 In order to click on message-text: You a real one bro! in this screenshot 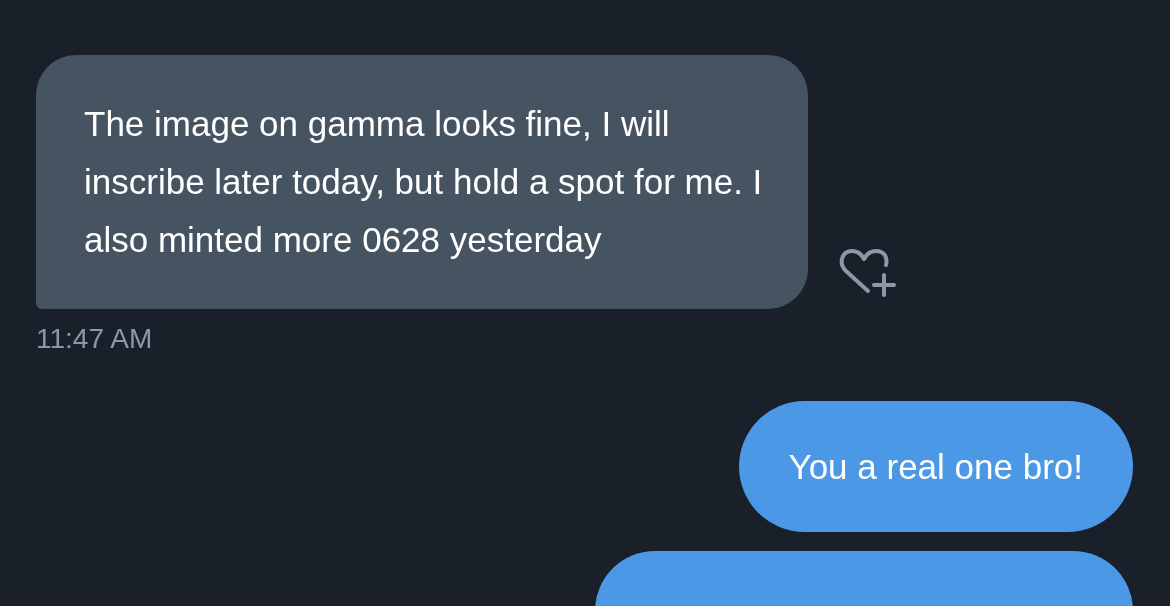, I will do `click(935, 466)`.